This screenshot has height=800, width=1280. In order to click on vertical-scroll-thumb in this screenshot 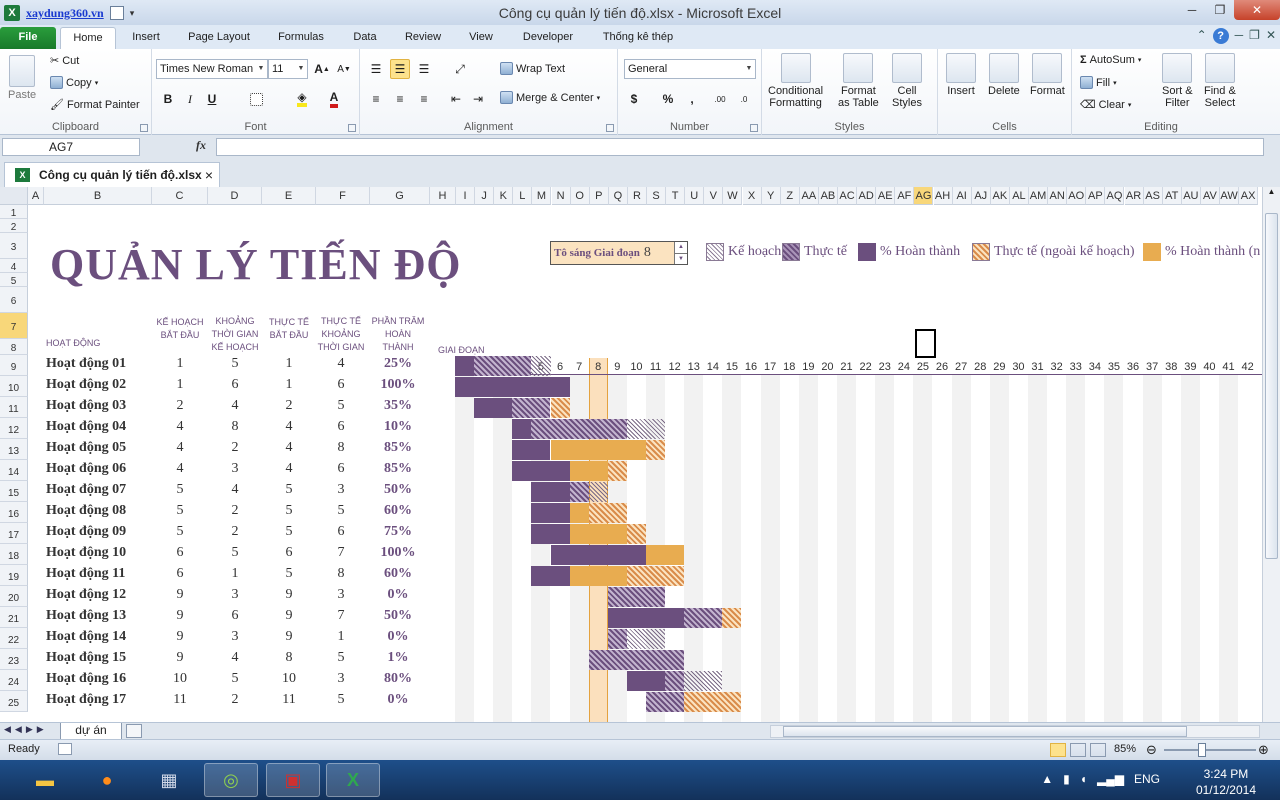, I will do `click(1271, 386)`.